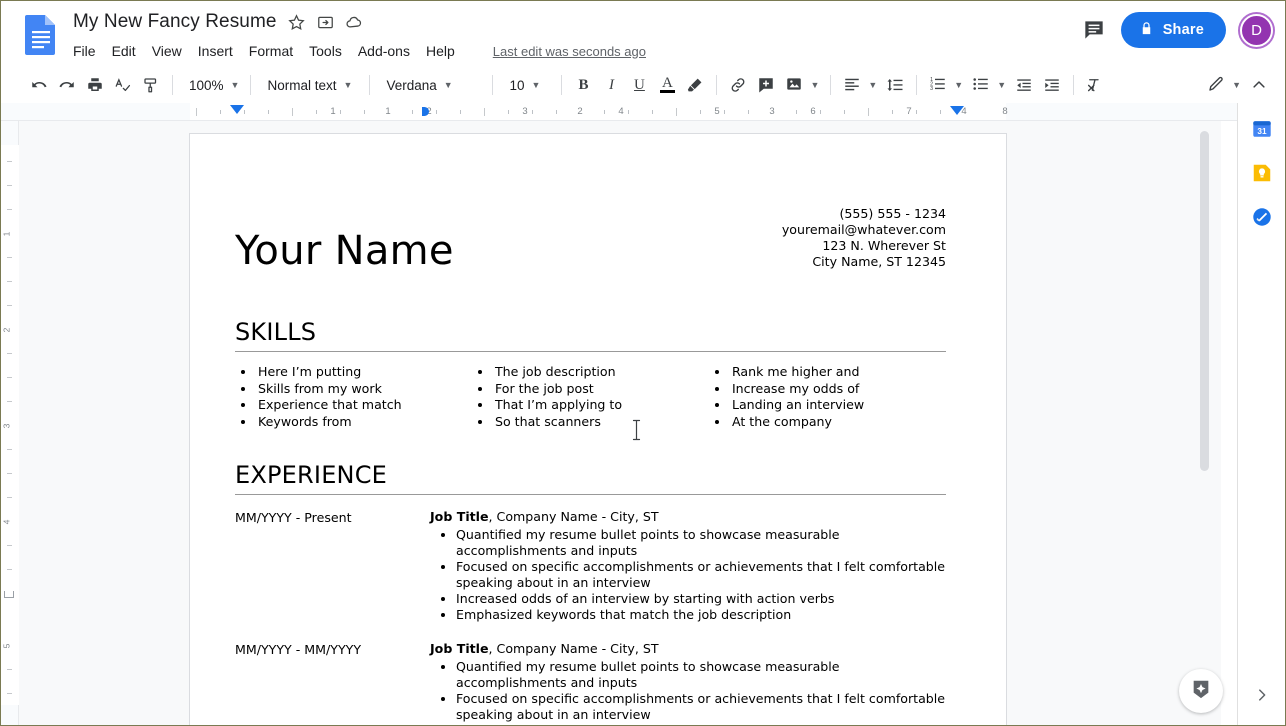 Image resolution: width=1286 pixels, height=726 pixels. I want to click on align-button: ▼, so click(859, 85).